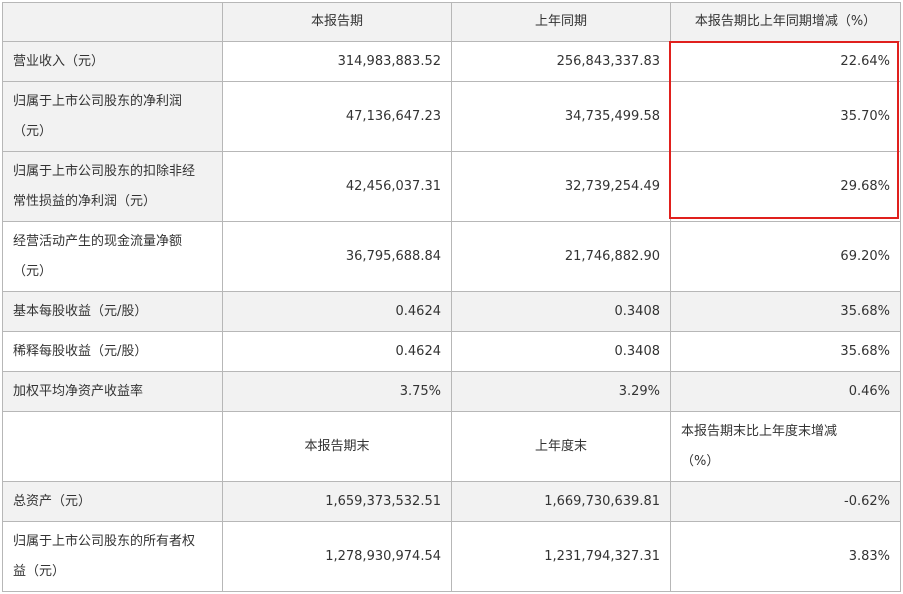 The height and width of the screenshot is (594, 903). What do you see at coordinates (112, 311) in the screenshot?
I see `row-label: 基本每股收益（元/股）` at bounding box center [112, 311].